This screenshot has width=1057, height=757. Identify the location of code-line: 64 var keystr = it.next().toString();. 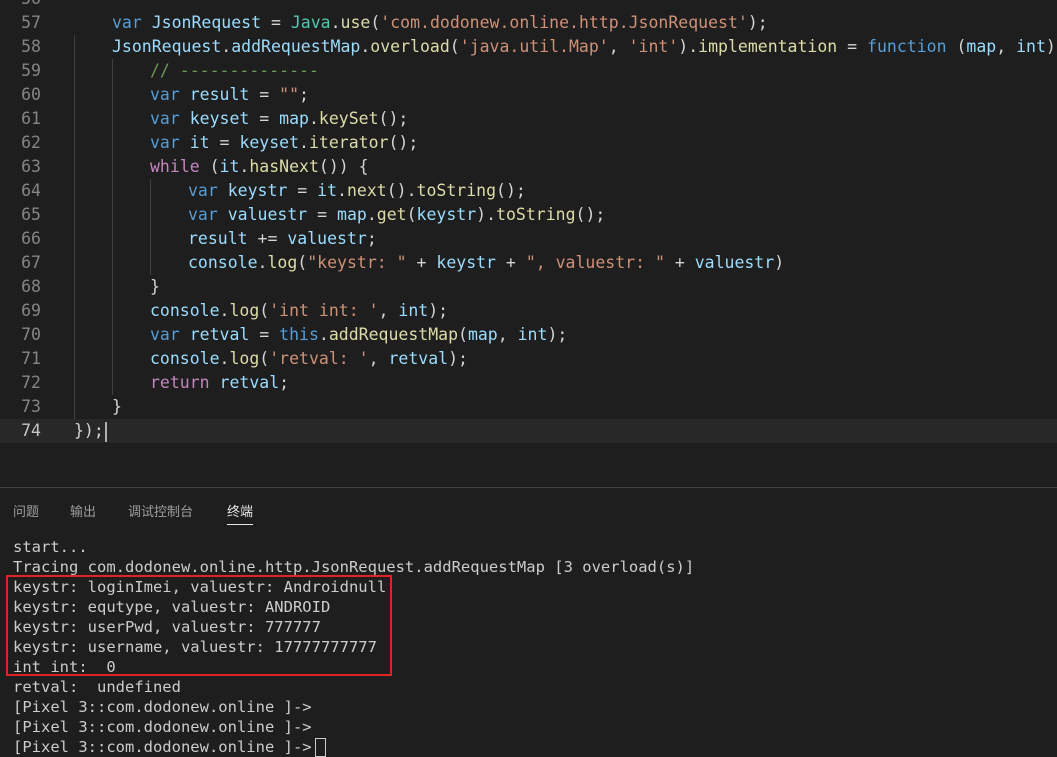
(528, 191).